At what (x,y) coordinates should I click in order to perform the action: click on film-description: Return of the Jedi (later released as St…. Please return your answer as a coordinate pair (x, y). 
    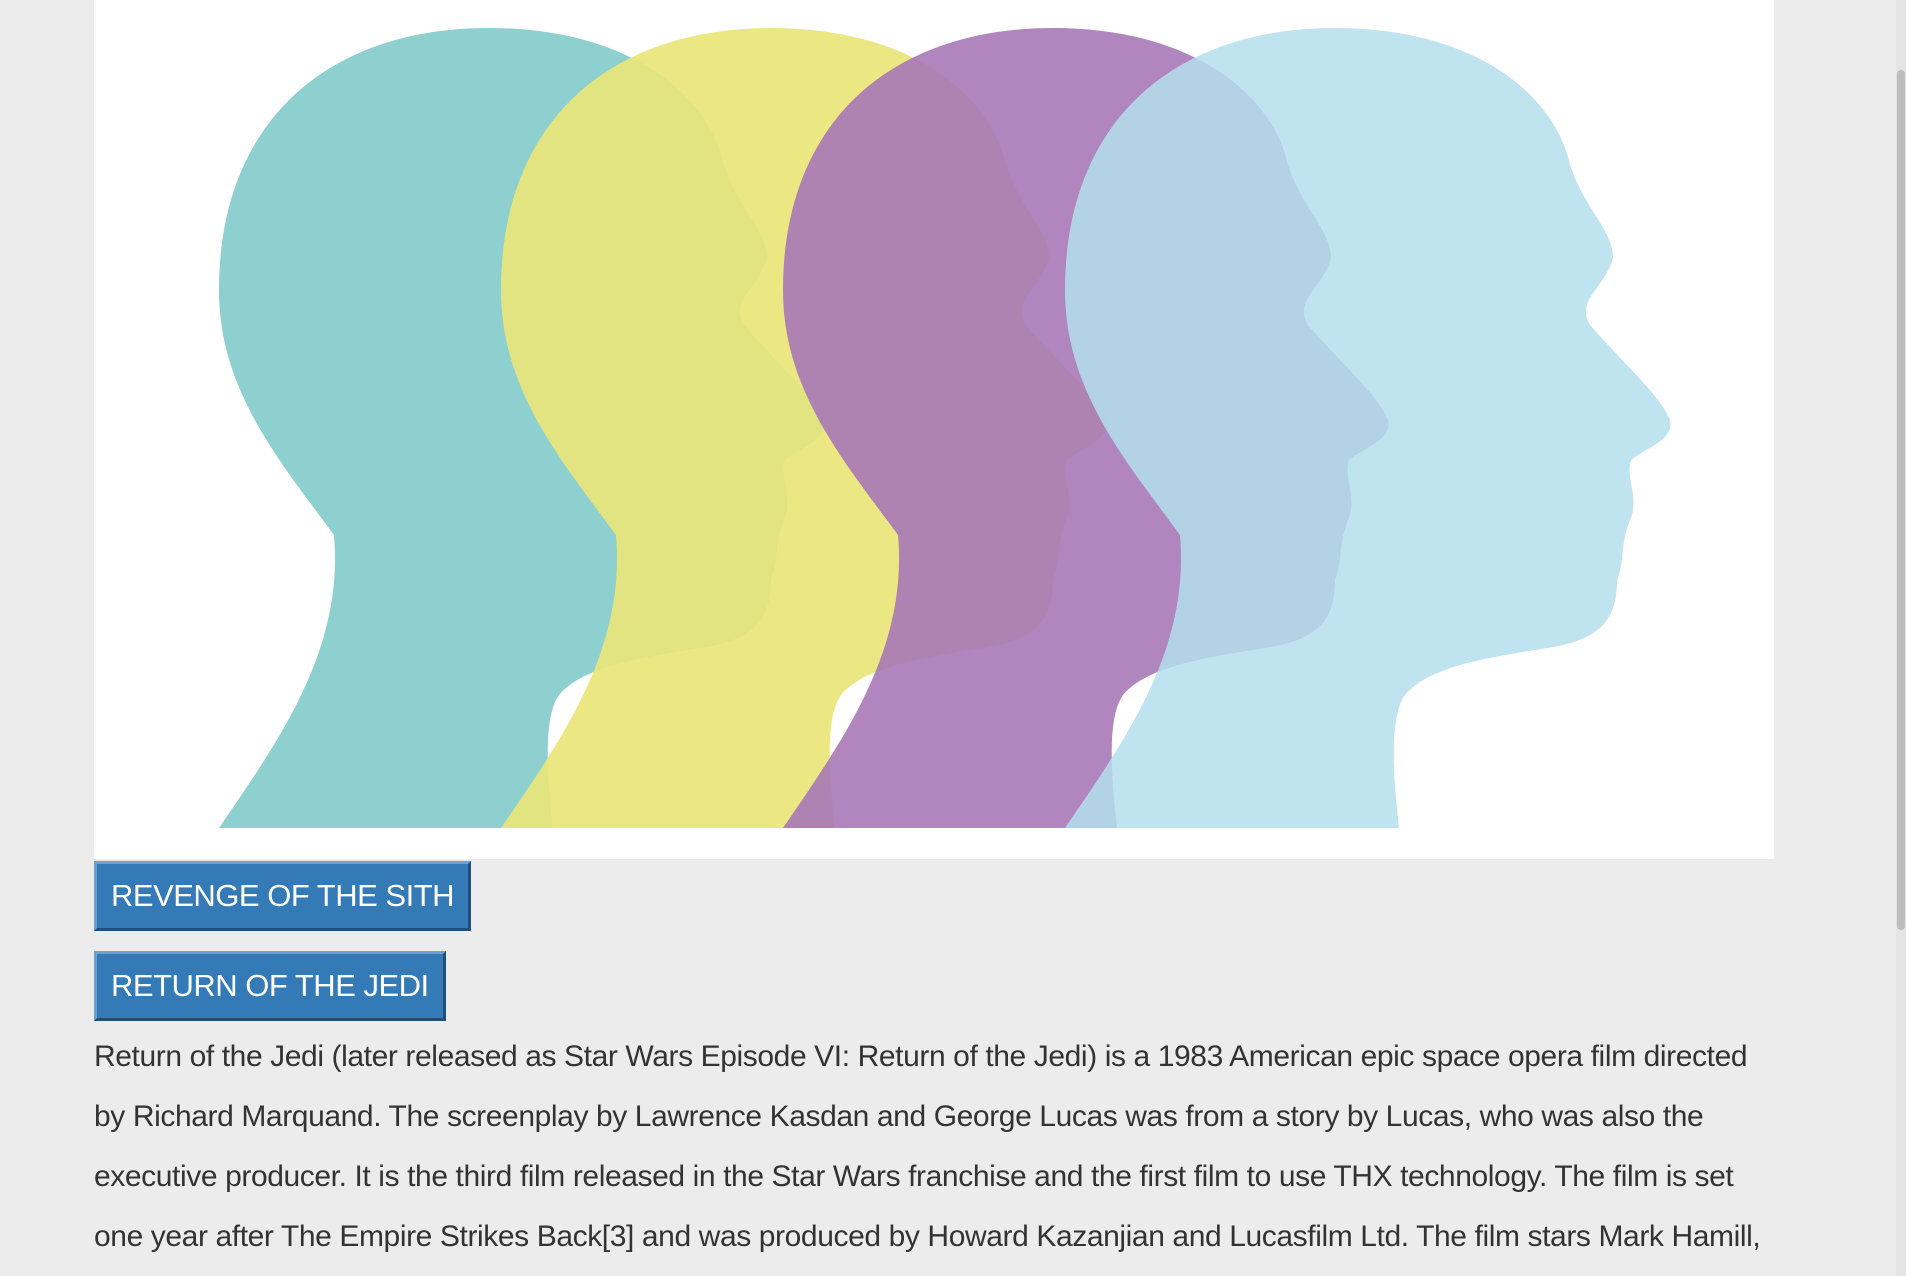
    Looking at the image, I should click on (927, 1146).